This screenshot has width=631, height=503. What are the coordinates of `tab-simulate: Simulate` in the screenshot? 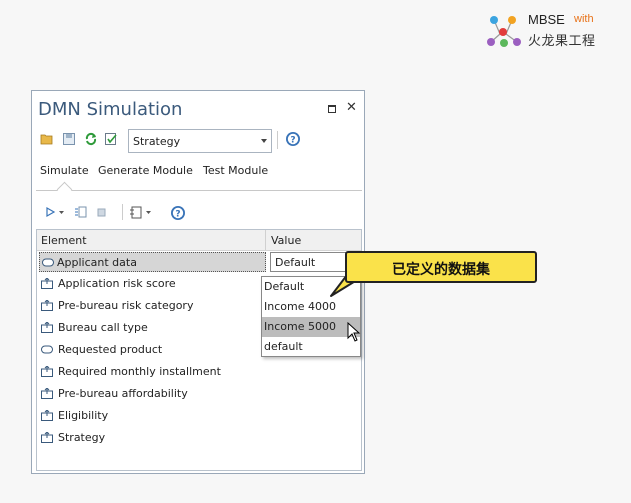 It's located at (64, 170).